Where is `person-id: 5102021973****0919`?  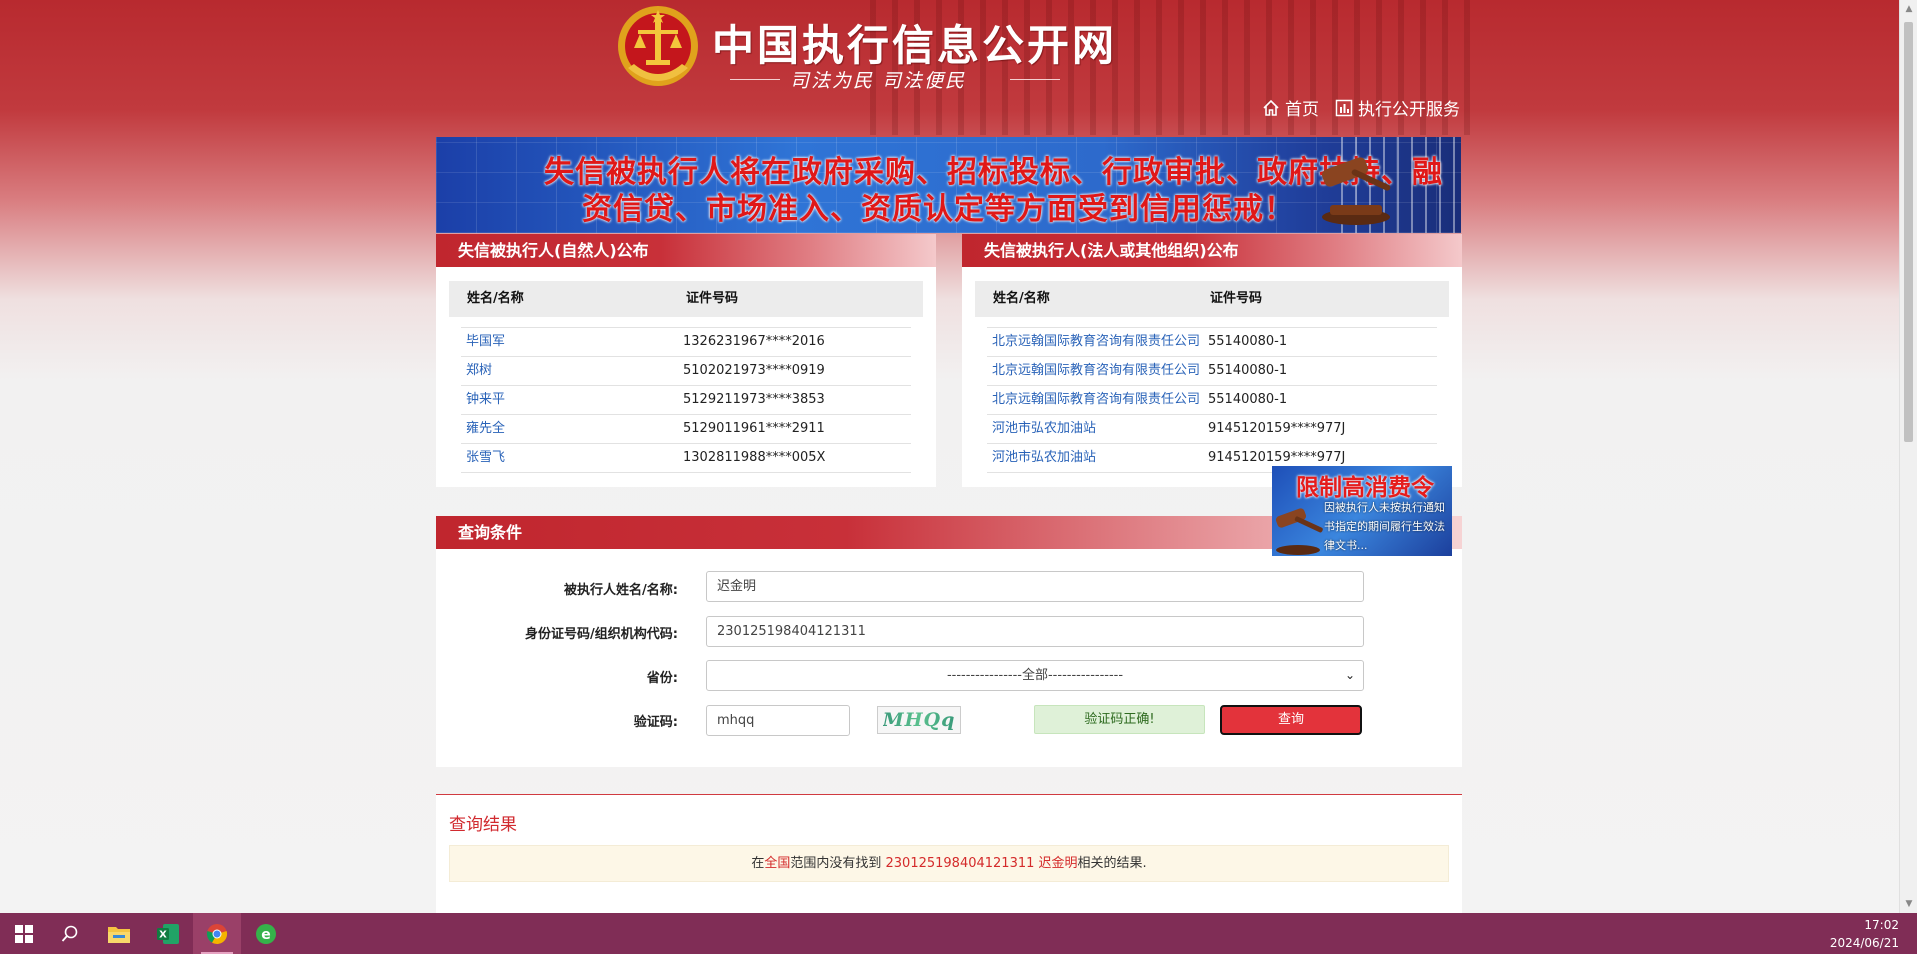 person-id: 5102021973****0919 is located at coordinates (754, 370).